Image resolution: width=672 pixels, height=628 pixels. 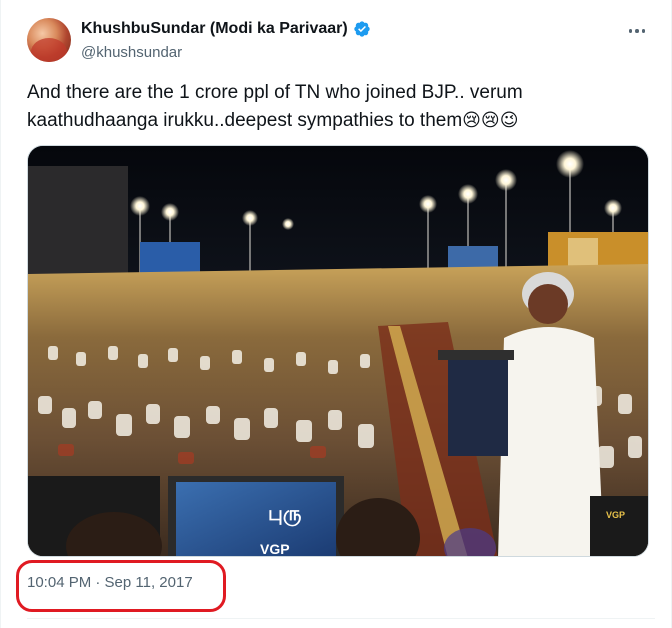 What do you see at coordinates (341, 618) in the screenshot?
I see `divider` at bounding box center [341, 618].